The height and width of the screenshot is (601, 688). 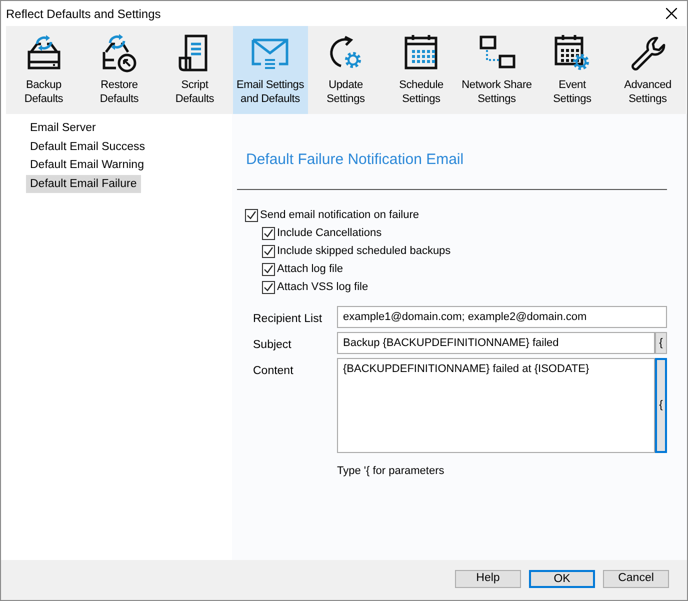 What do you see at coordinates (339, 216) in the screenshot?
I see `checkbox-label: Send email notification on failure` at bounding box center [339, 216].